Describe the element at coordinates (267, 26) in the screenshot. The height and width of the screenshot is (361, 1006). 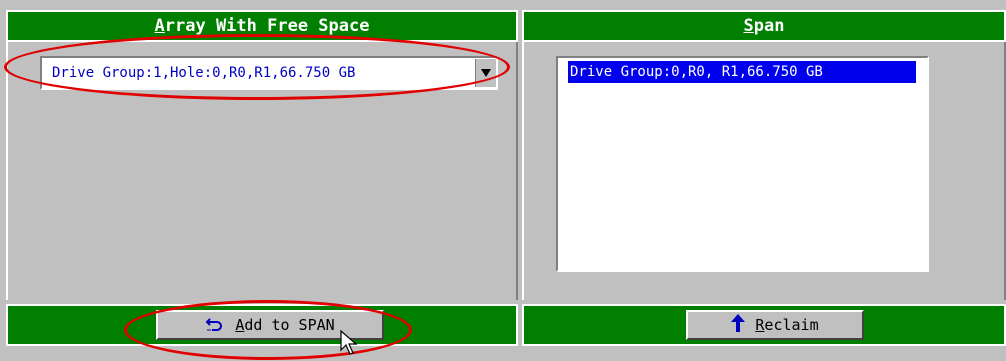
I see `free-space-header-text: rray With Free Space` at that location.